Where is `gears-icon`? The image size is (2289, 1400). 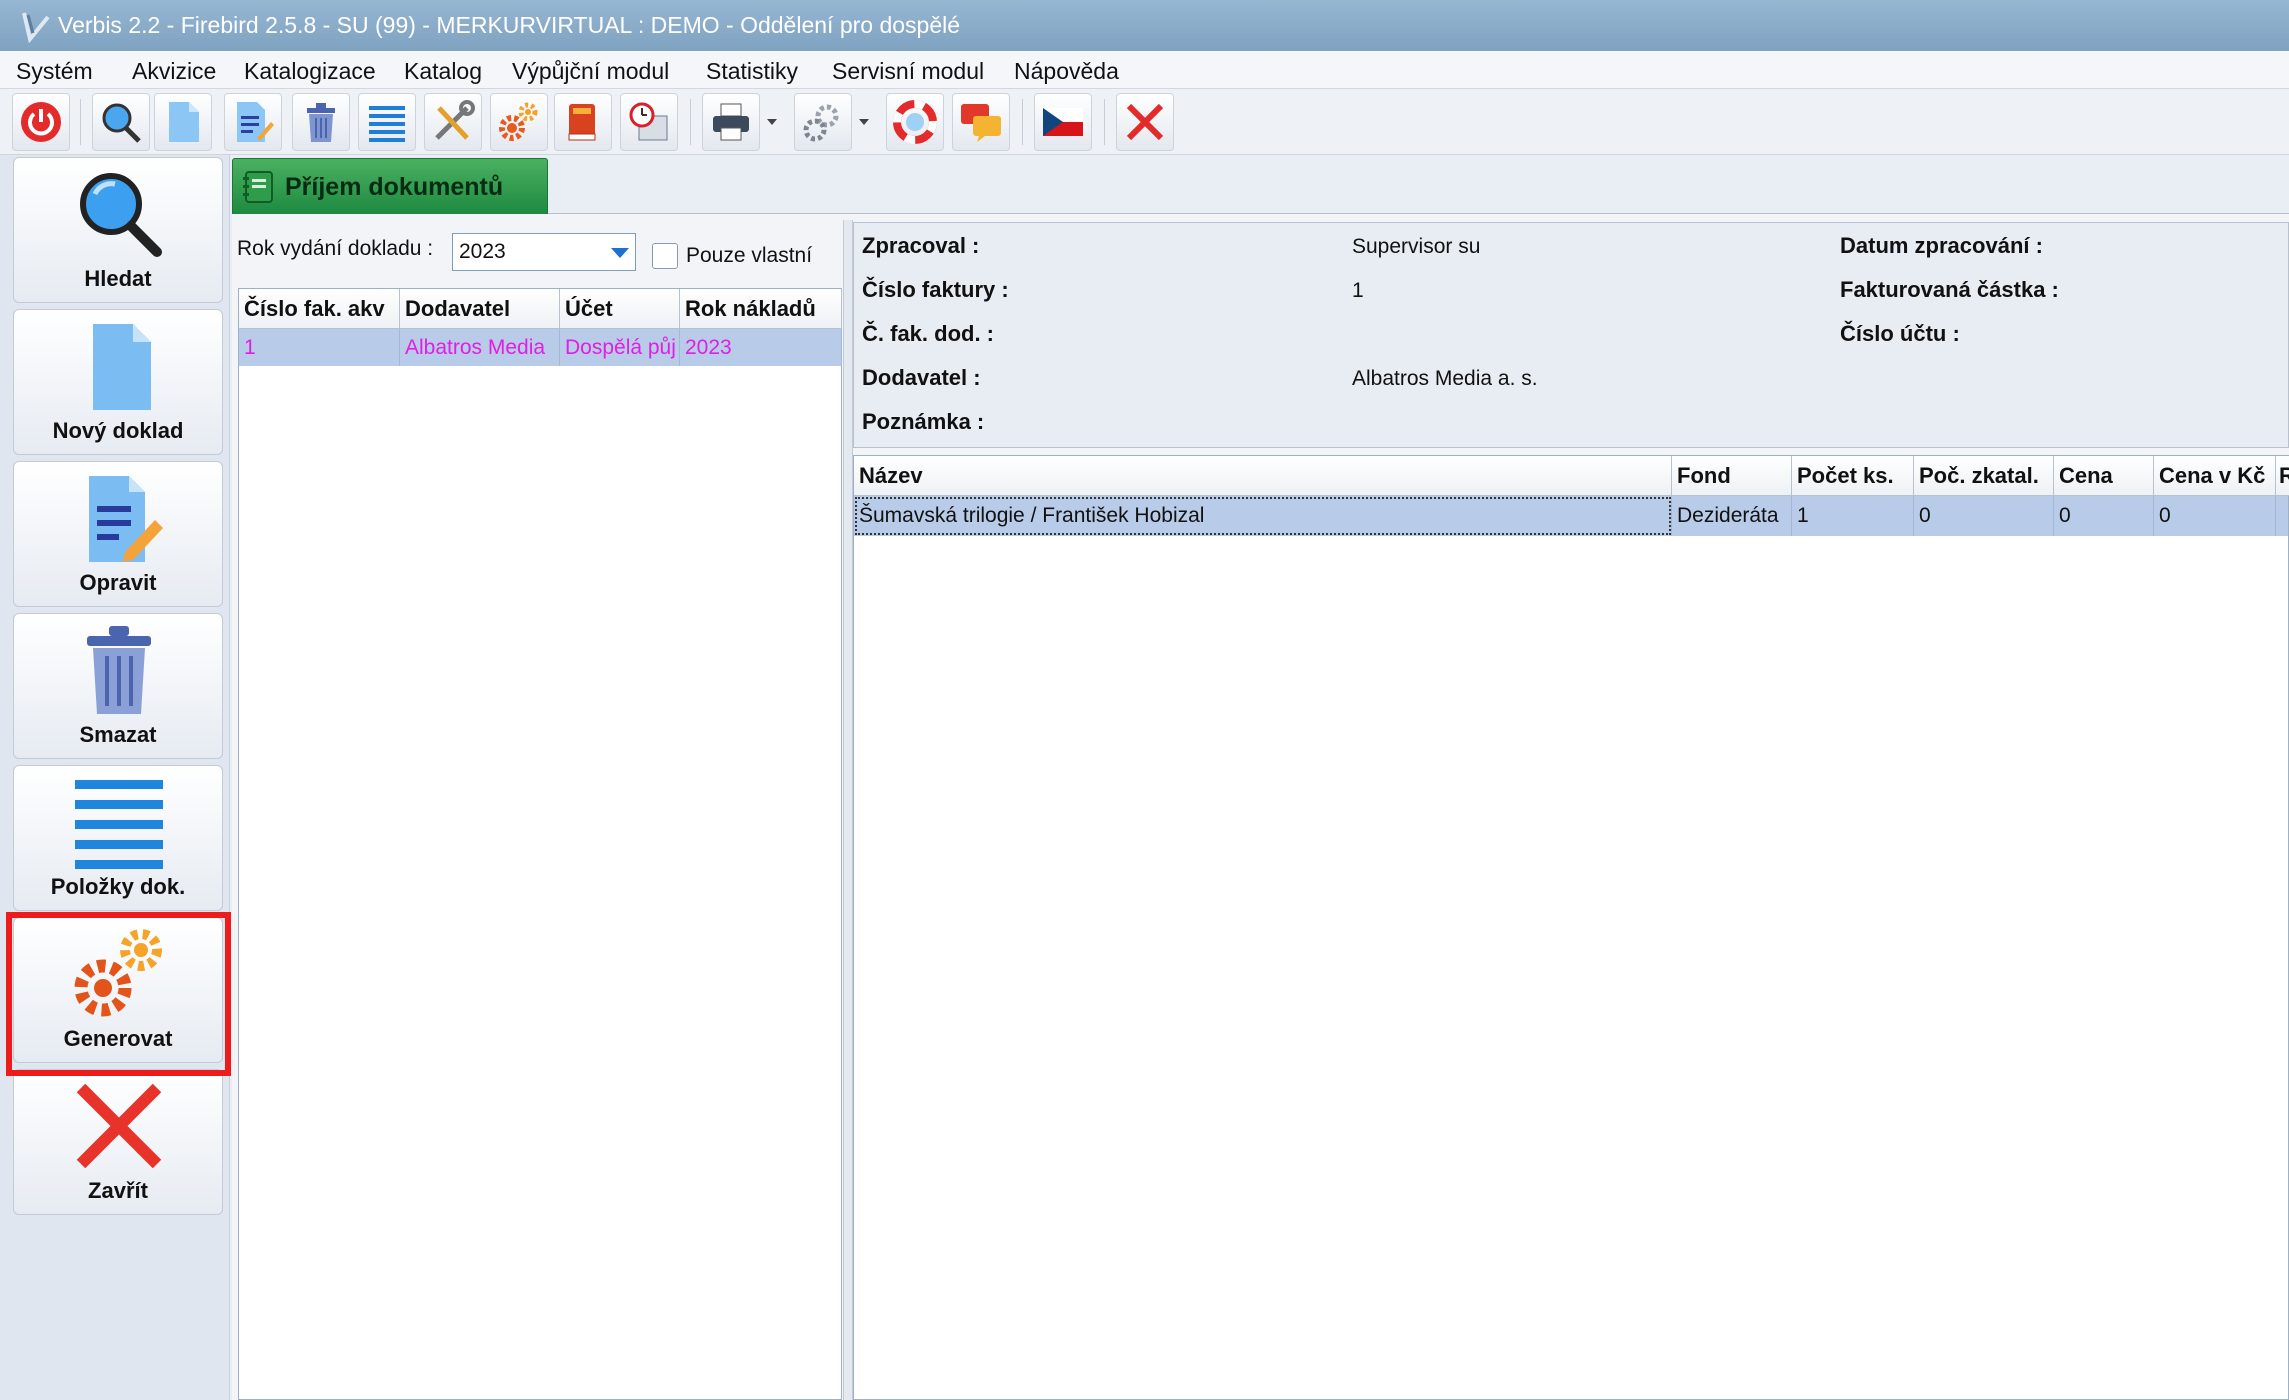
gears-icon is located at coordinates (518, 121).